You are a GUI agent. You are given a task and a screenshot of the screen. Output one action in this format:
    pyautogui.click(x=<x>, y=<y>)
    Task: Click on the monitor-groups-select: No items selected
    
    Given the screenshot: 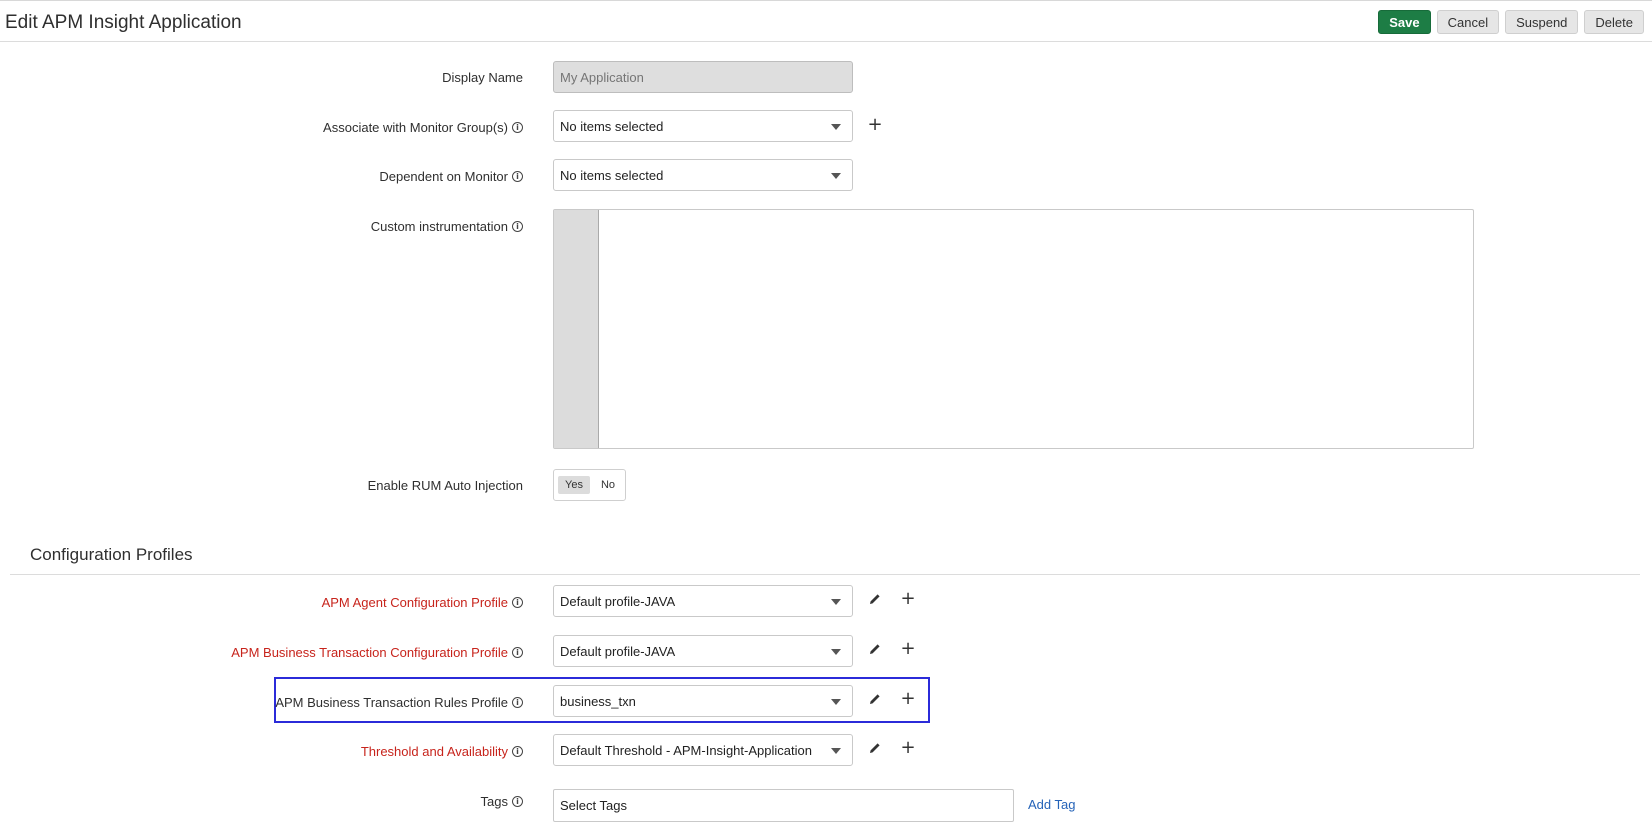 What is the action you would take?
    pyautogui.click(x=703, y=126)
    